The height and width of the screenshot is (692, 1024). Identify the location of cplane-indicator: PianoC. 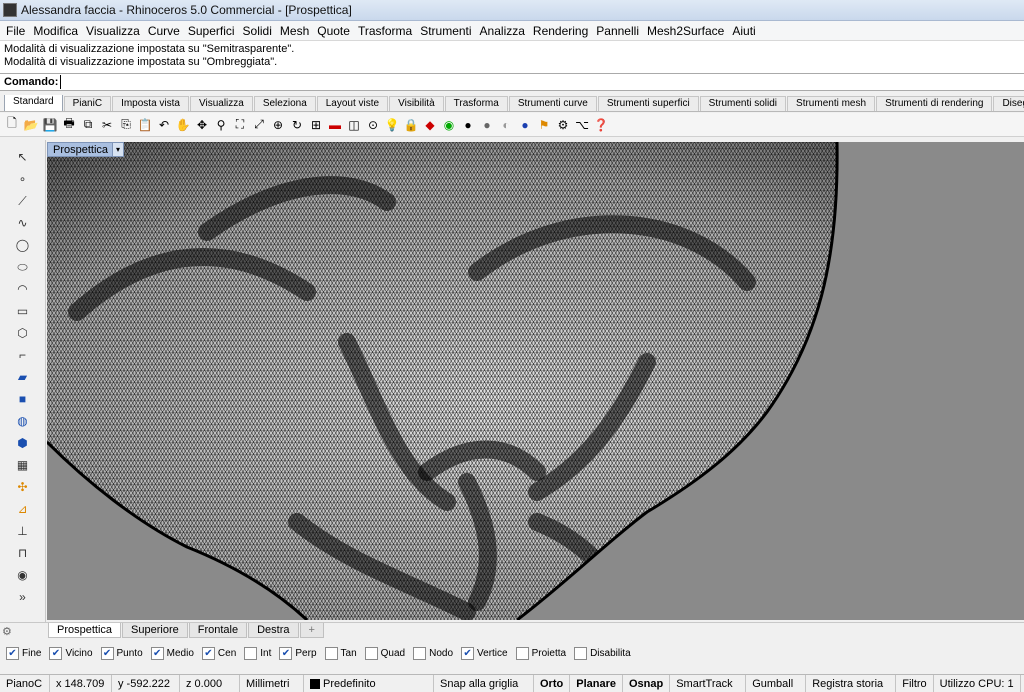
(25, 683).